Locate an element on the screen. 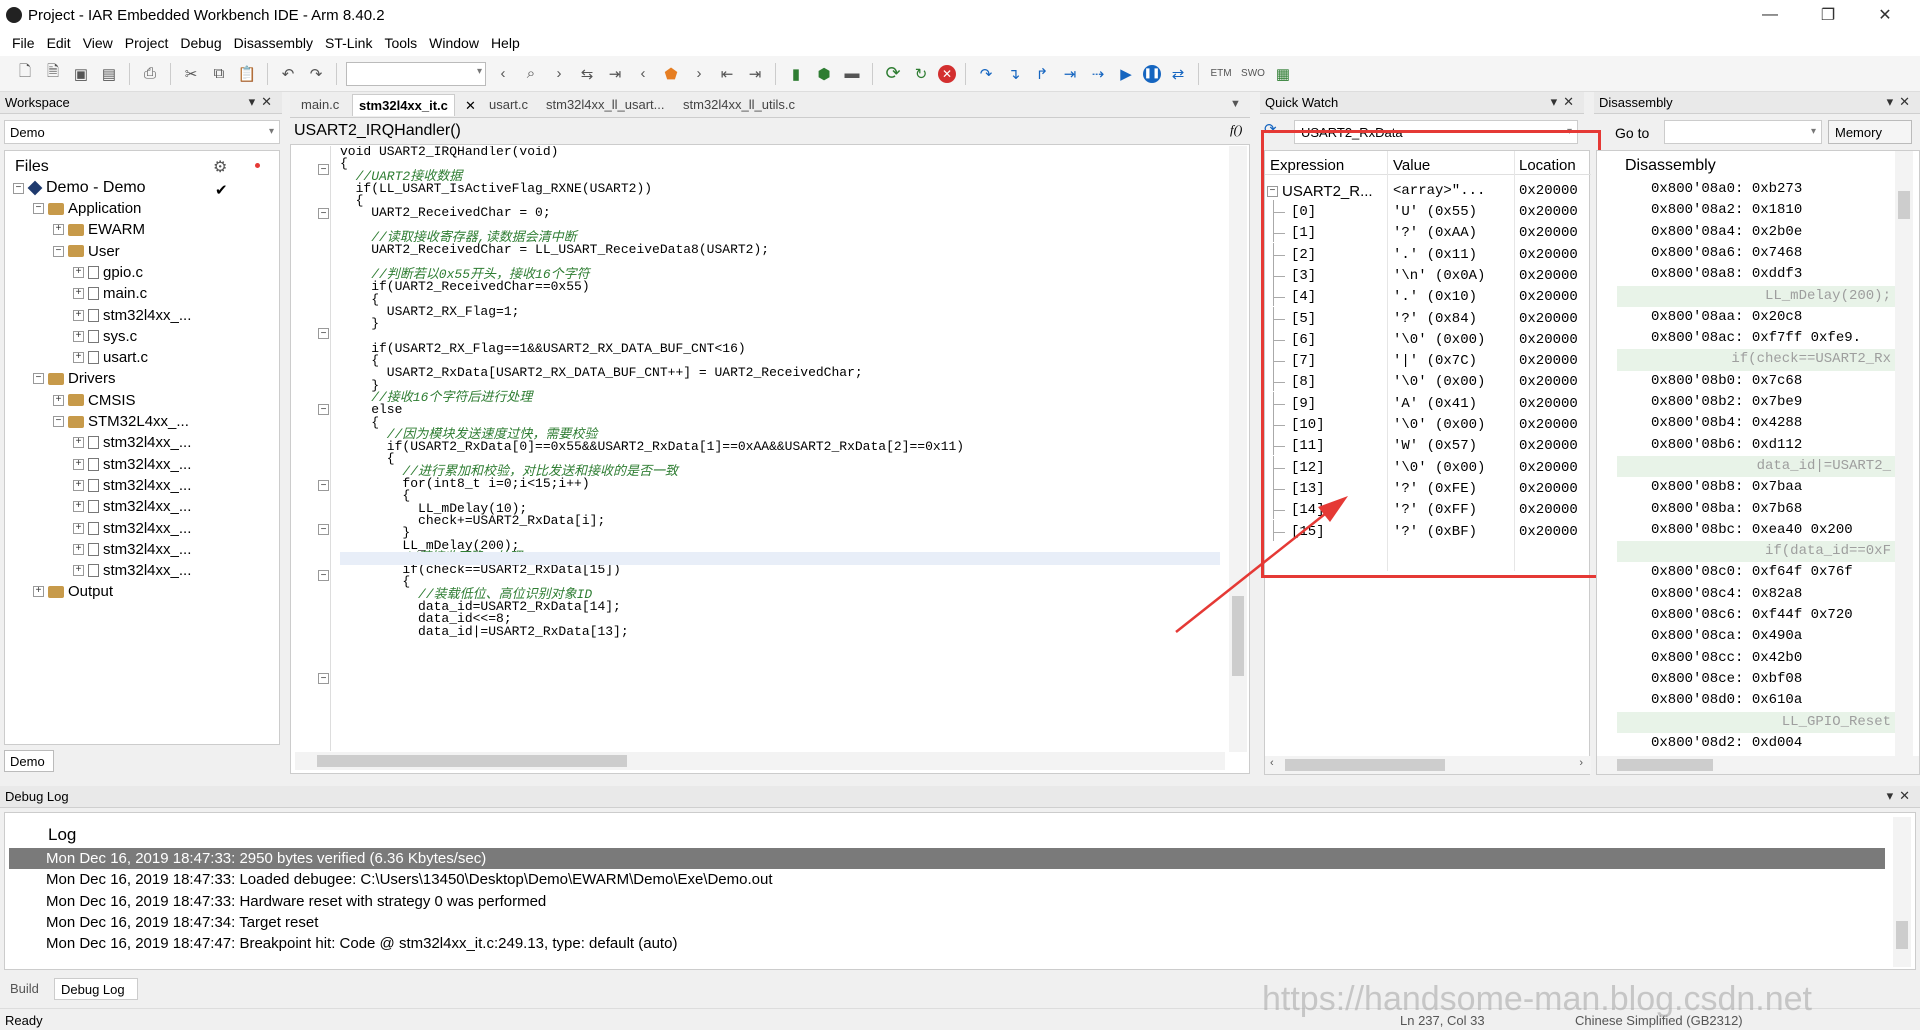 This screenshot has height=1030, width=1920. log-line: Mon Dec 16, 2019 18:47:34: Target reset is located at coordinates (947, 922).